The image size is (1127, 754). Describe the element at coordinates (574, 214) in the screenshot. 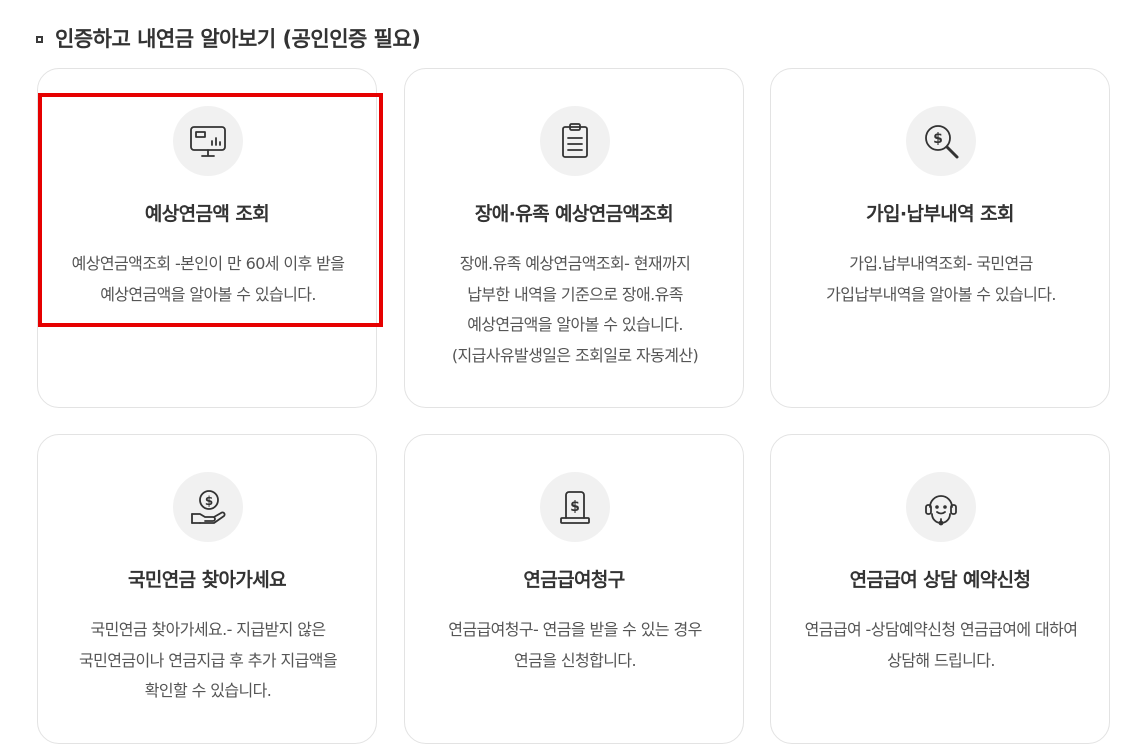

I see `card-title: 장애·유족 예상연금액조회` at that location.